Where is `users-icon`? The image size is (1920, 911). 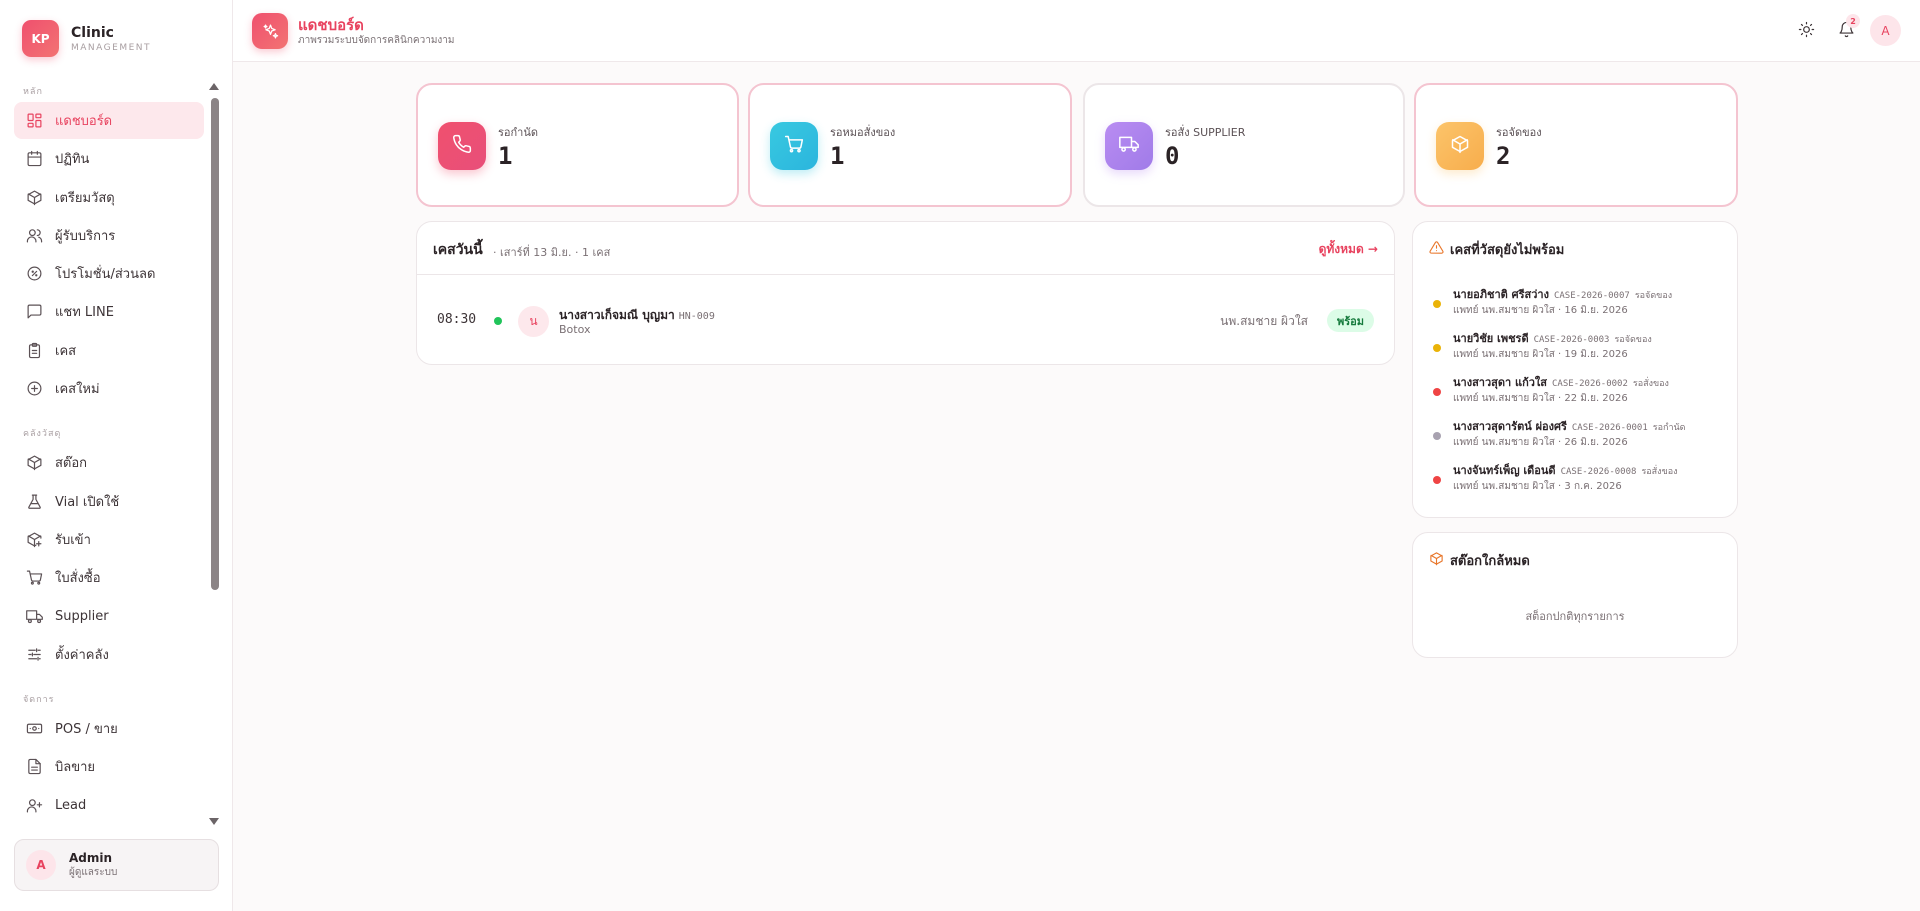
users-icon is located at coordinates (34, 235).